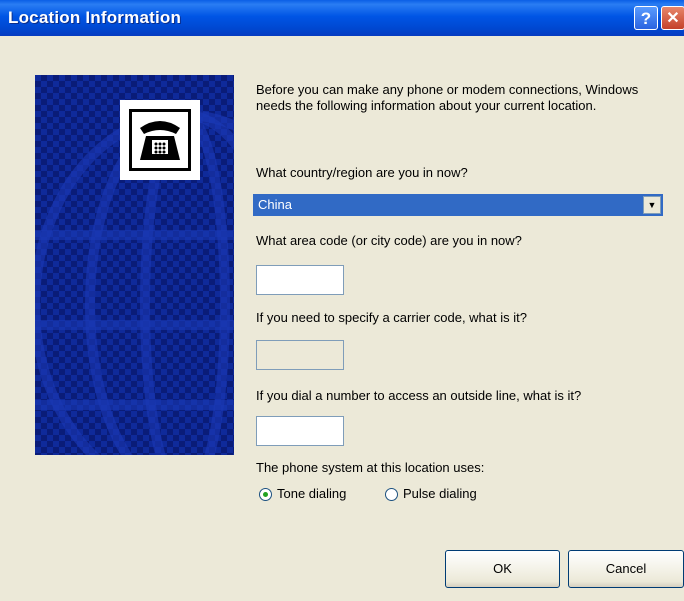 The height and width of the screenshot is (601, 684). I want to click on radio-selected-dot, so click(265, 494).